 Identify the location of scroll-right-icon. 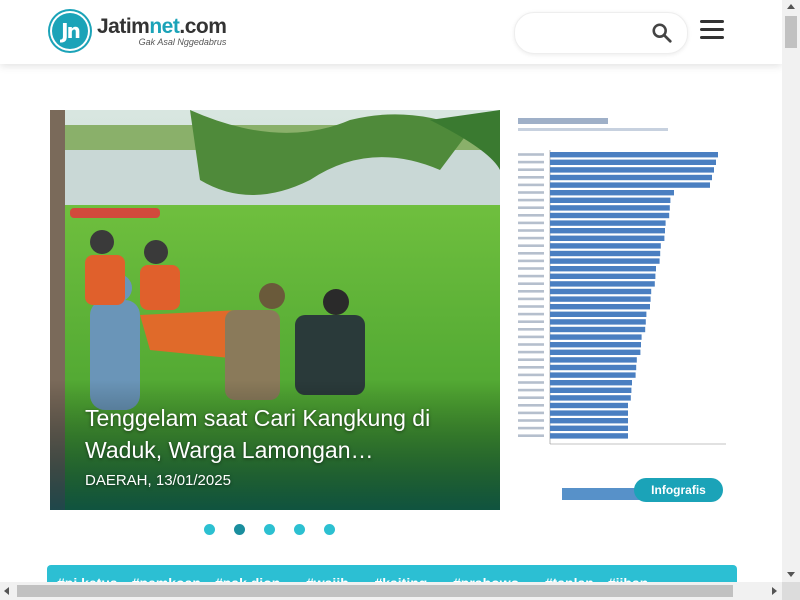
(774, 591).